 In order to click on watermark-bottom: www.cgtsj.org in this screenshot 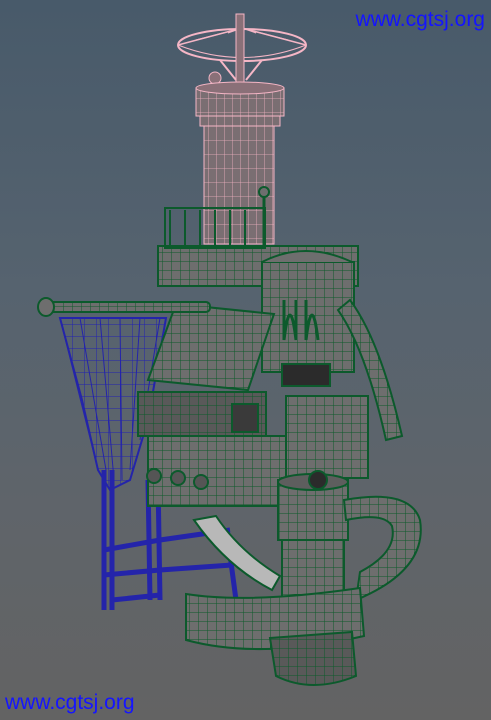, I will do `click(70, 702)`.